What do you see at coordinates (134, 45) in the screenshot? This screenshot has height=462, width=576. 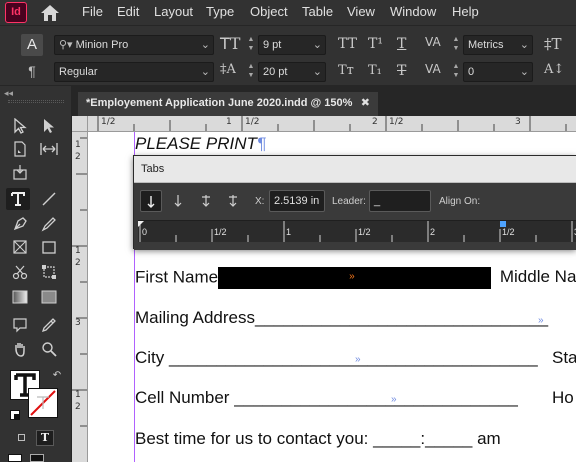 I see `font-family-dropdown: ⚲▾ Minion Pro ⌄` at bounding box center [134, 45].